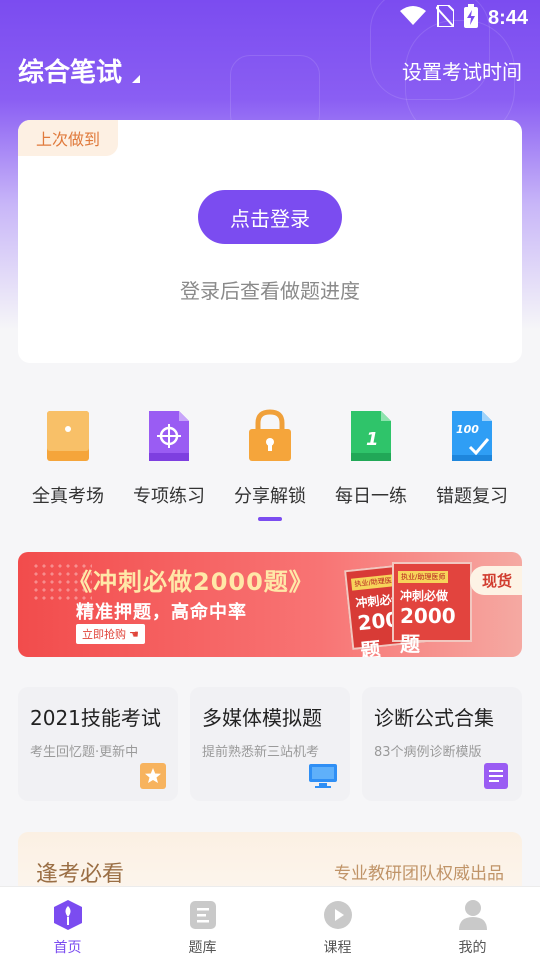  I want to click on page-indicator, so click(270, 519).